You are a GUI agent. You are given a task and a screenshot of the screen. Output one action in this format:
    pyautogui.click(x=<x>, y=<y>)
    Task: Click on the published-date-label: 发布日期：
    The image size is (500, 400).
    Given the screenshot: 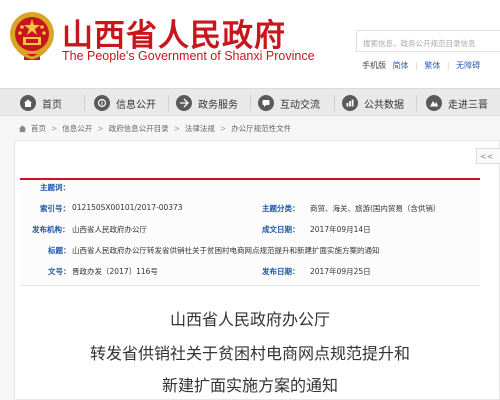 What is the action you would take?
    pyautogui.click(x=281, y=271)
    